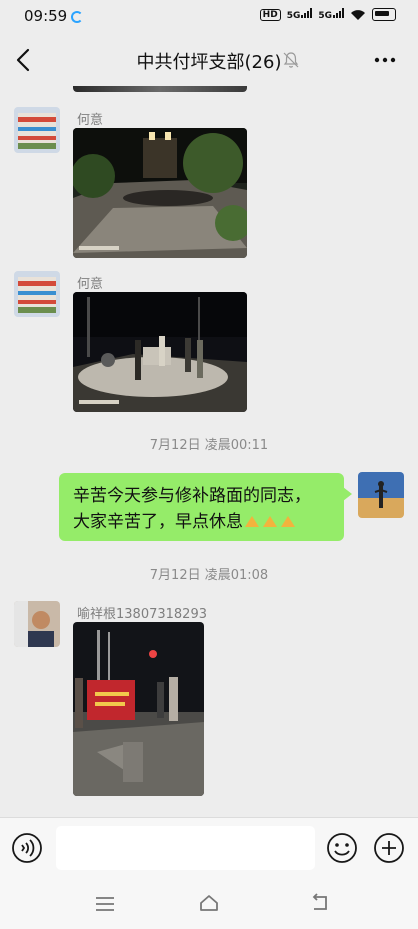 The image size is (418, 929). What do you see at coordinates (291, 60) in the screenshot?
I see `mute-bell-icon` at bounding box center [291, 60].